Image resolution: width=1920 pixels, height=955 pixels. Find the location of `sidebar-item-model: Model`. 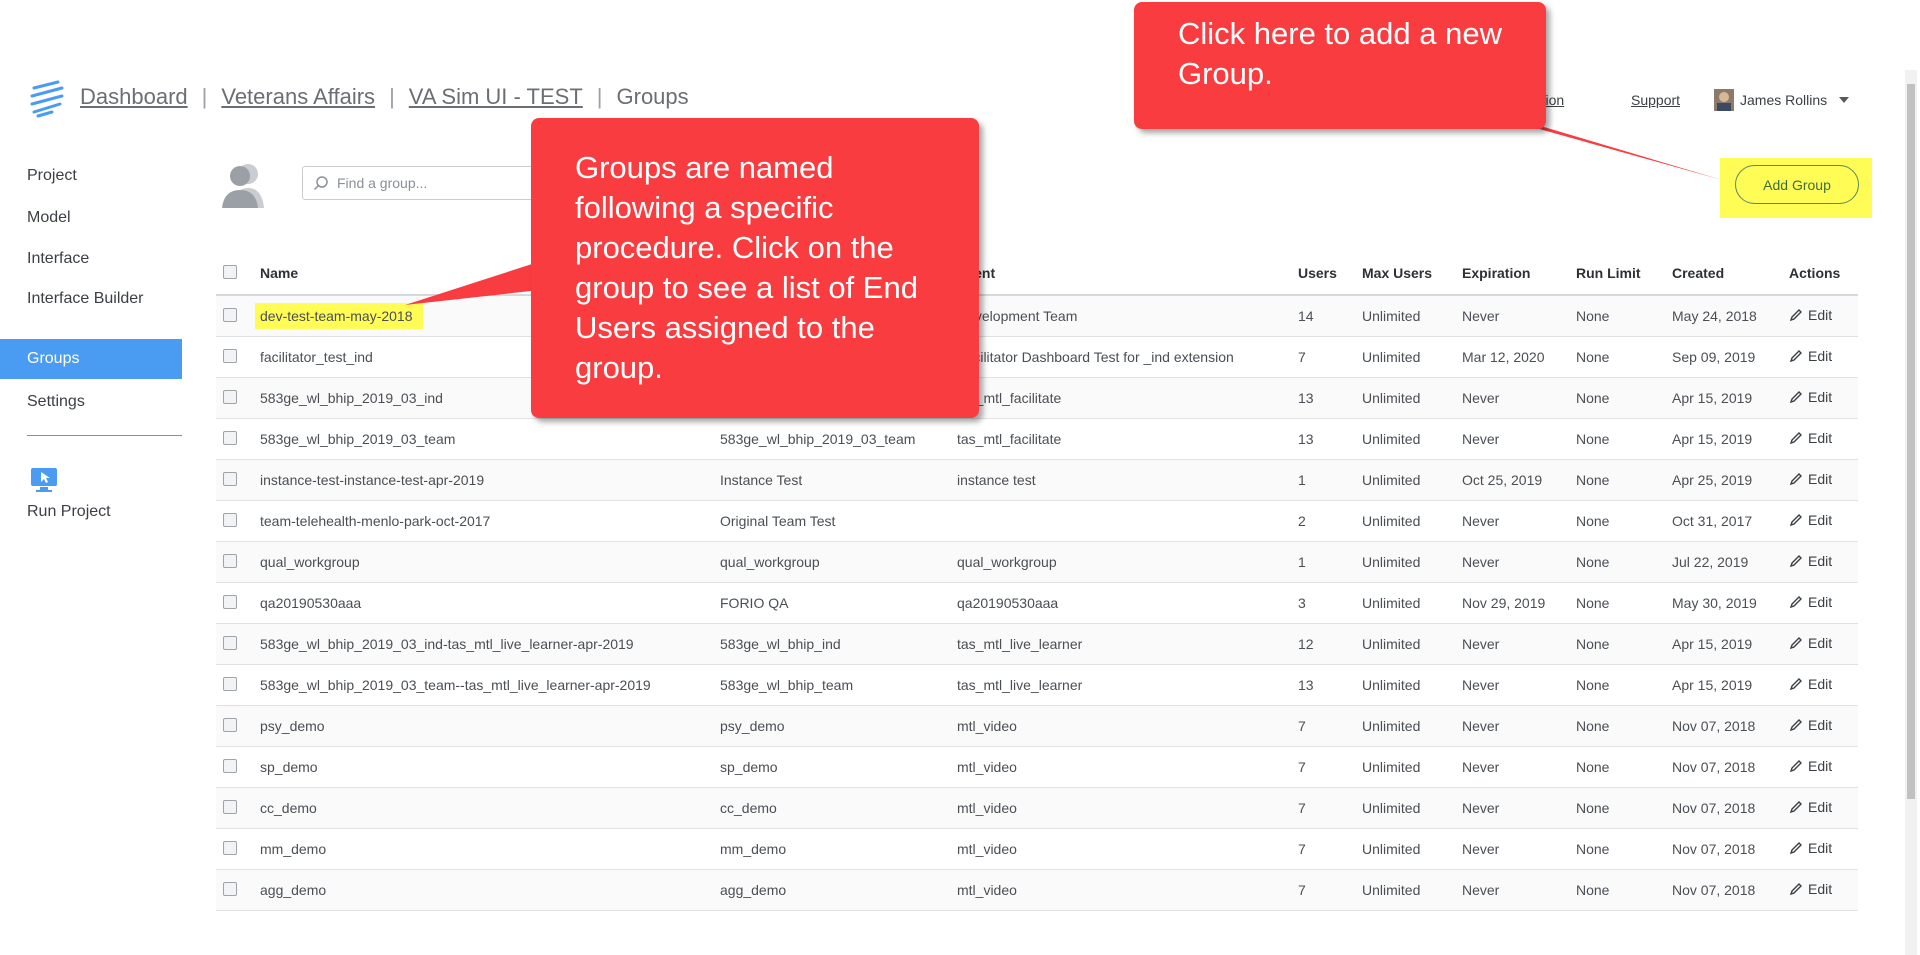

sidebar-item-model: Model is located at coordinates (35, 217).